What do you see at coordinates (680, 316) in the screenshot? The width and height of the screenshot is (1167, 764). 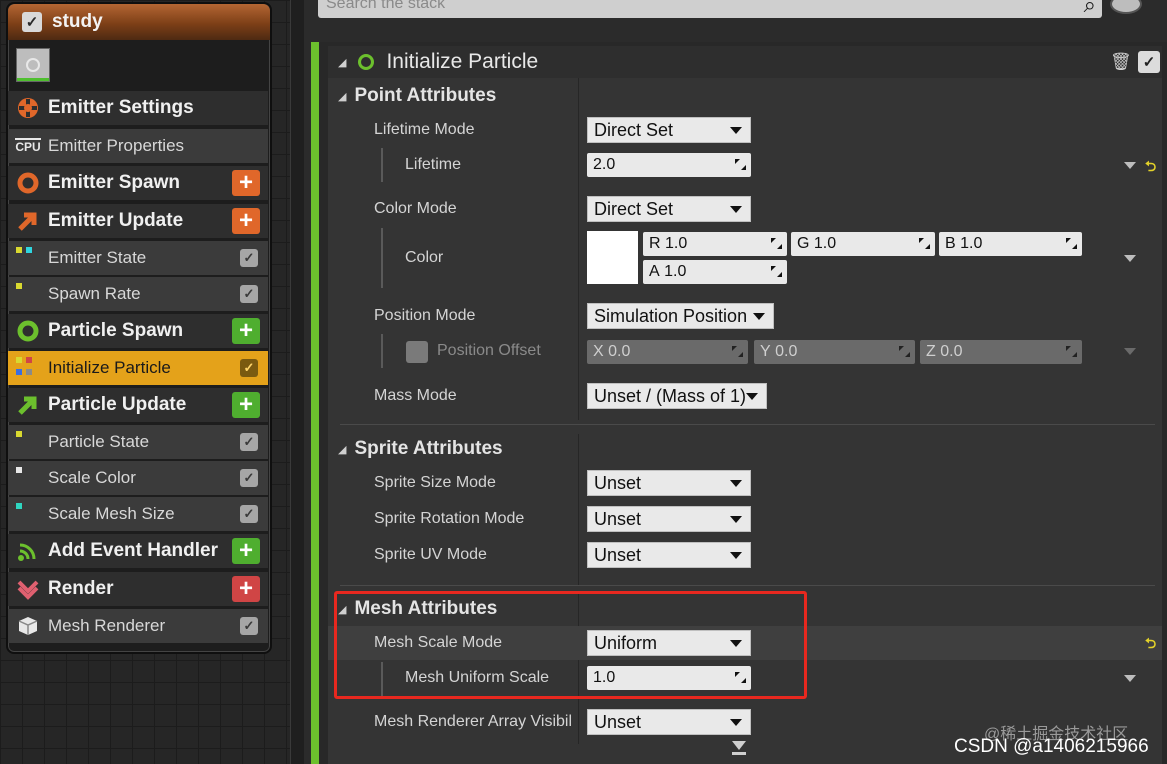 I see `position-mode-dropdown: Simulation Position` at bounding box center [680, 316].